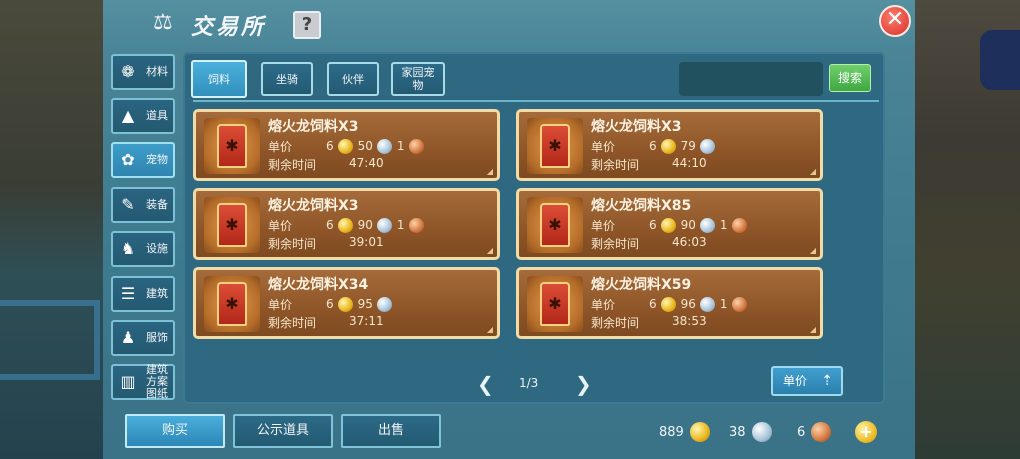 This screenshot has width=1020, height=459. I want to click on close-button: ✕, so click(895, 21).